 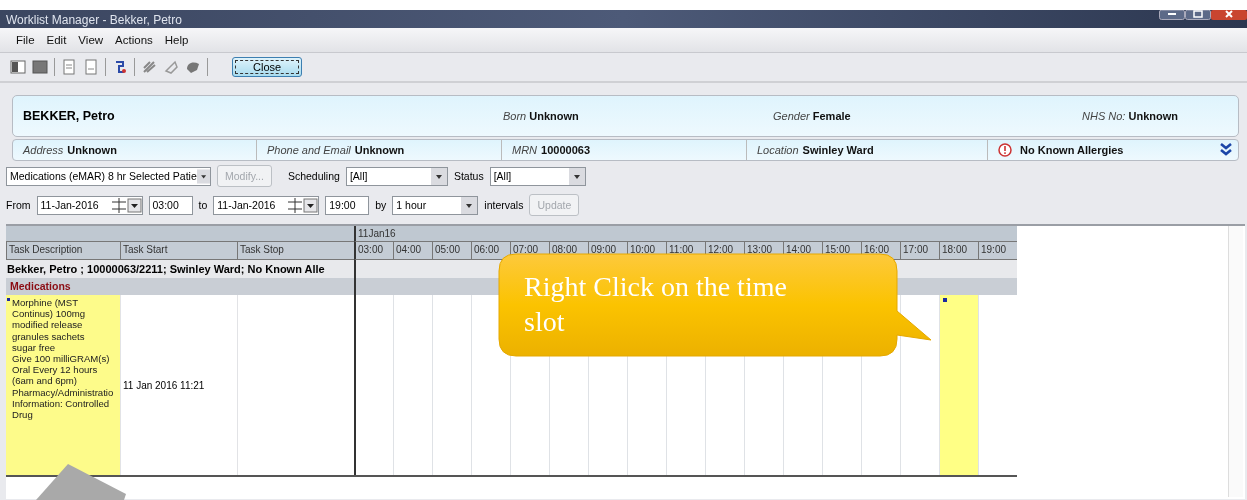 I want to click on dropdown: 1 hour, so click(x=435, y=205).